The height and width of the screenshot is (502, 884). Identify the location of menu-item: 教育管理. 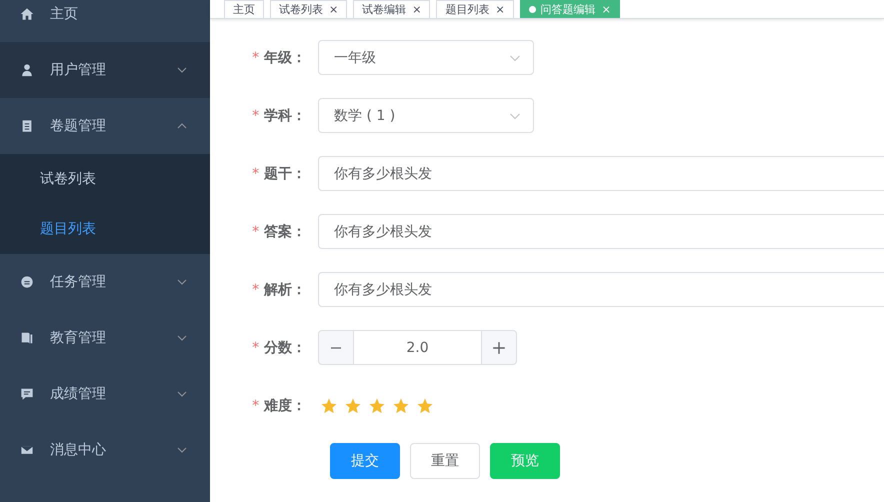
(105, 338).